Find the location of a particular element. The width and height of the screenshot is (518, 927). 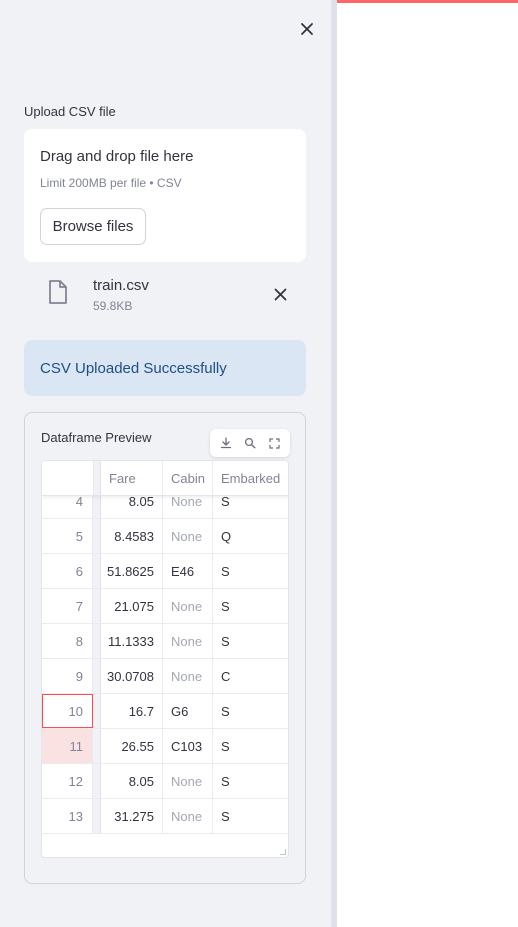

column-header-cabin: Cabin is located at coordinates (188, 478).